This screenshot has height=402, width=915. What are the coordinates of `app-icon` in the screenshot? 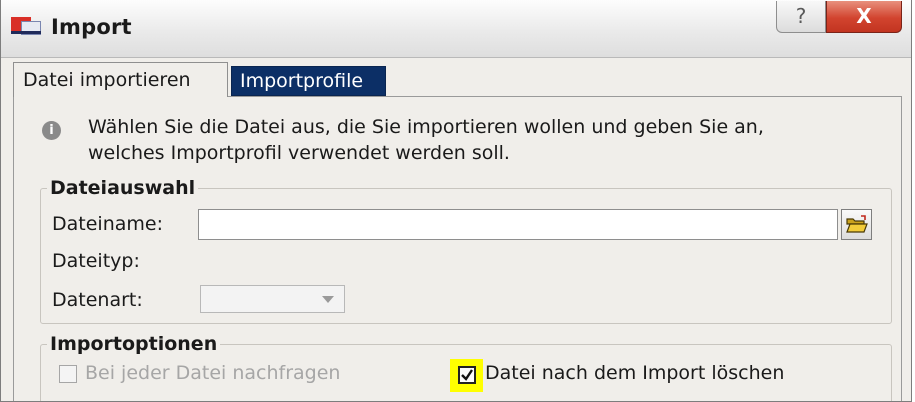 It's located at (26, 27).